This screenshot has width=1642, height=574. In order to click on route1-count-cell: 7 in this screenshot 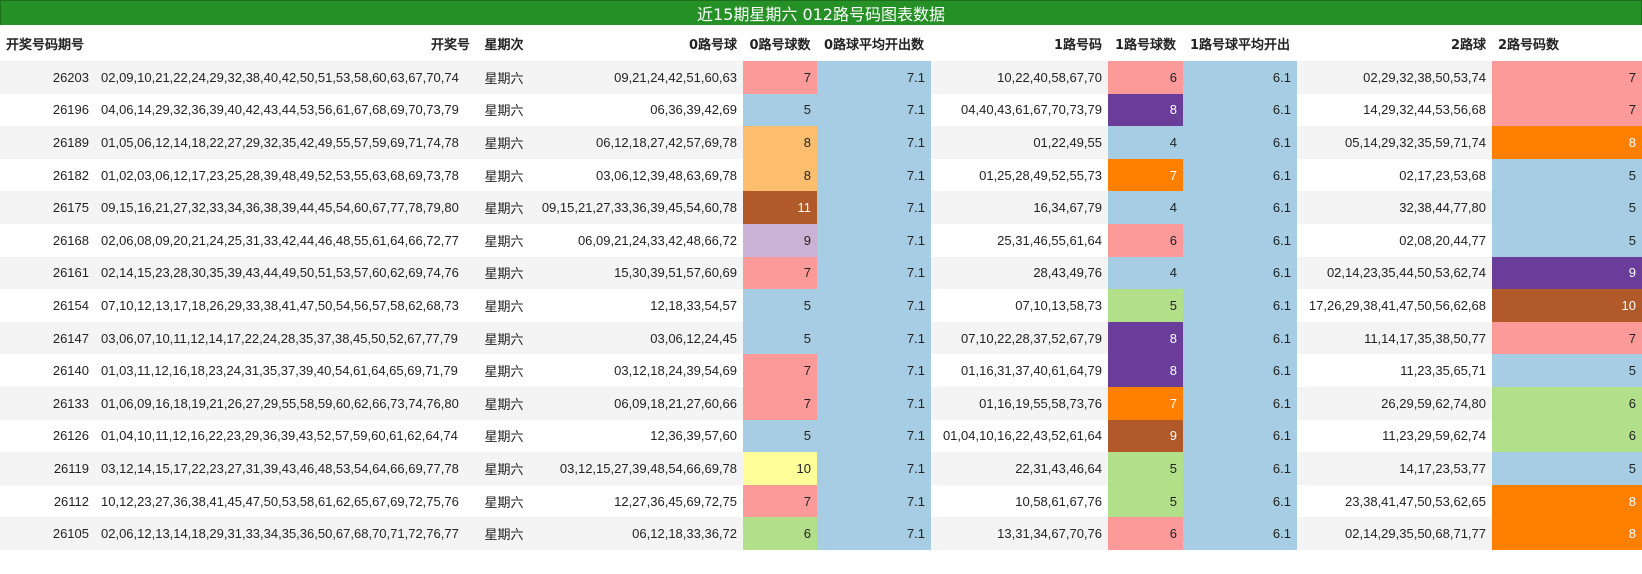, I will do `click(1145, 175)`.